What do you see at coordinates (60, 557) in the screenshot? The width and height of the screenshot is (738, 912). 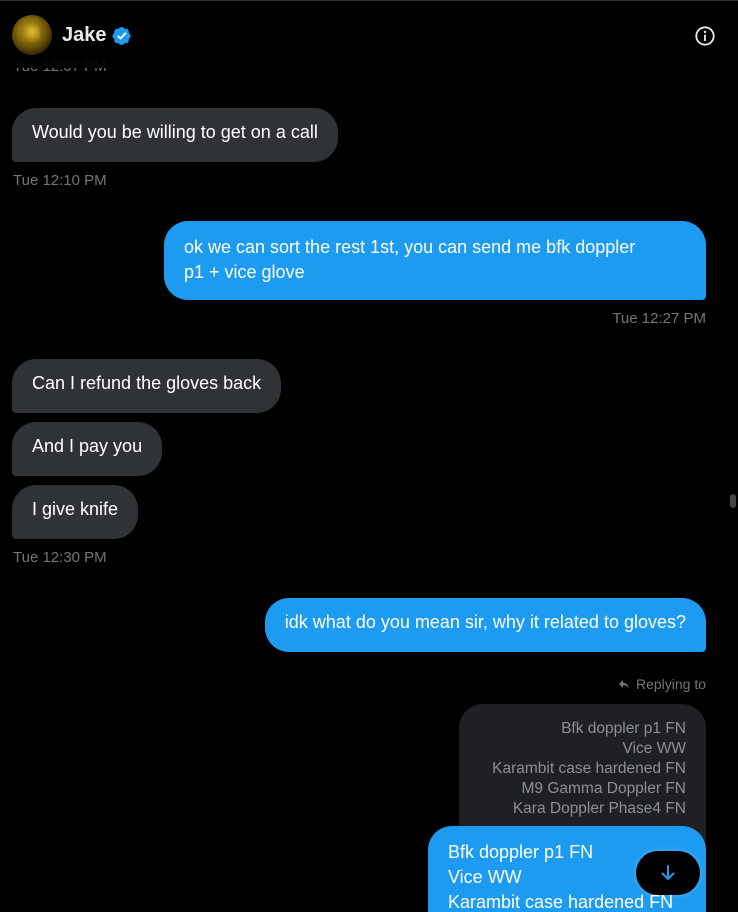 I see `timestamp: Tue 12:30 PM` at bounding box center [60, 557].